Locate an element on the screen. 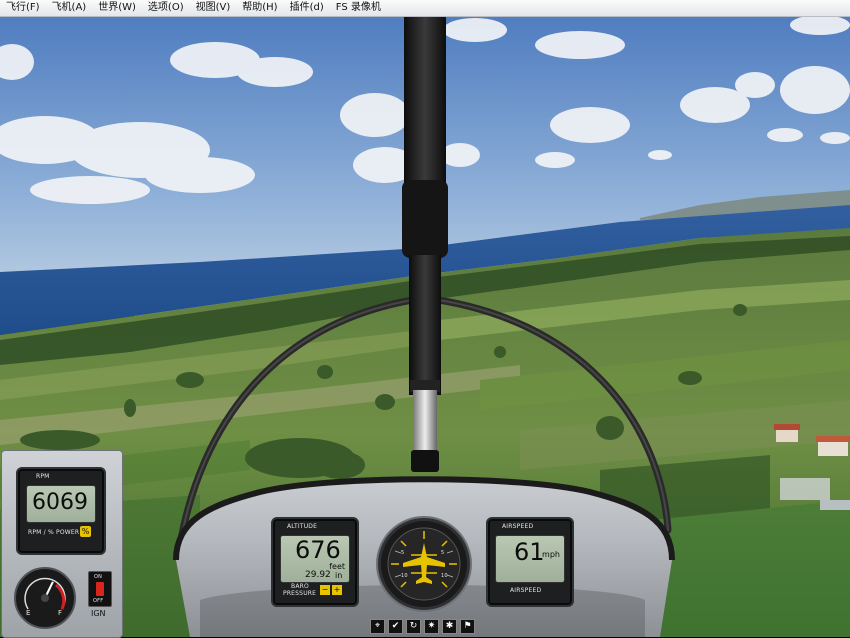 The image size is (850, 638). airspeed-value: 61 is located at coordinates (529, 552).